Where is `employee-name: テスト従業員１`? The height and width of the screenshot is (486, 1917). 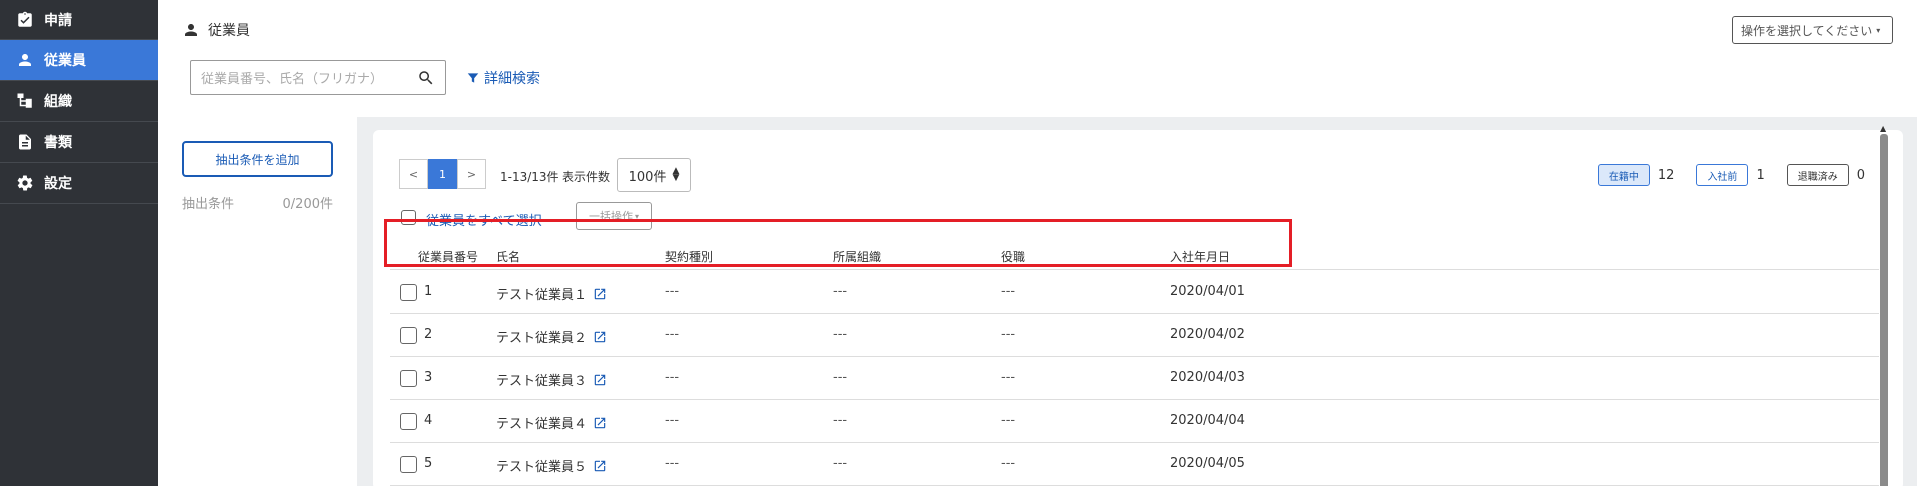 employee-name: テスト従業員１ is located at coordinates (542, 295).